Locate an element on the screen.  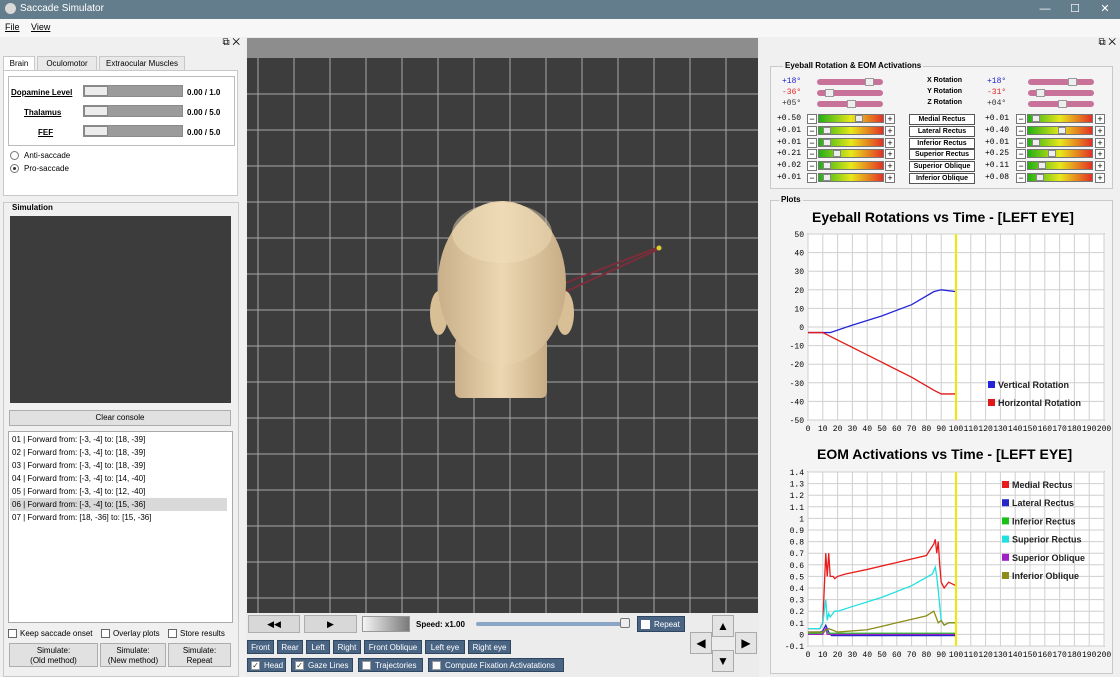
simulate-old-button: Simulate: (Old method) is located at coordinates (53, 655).